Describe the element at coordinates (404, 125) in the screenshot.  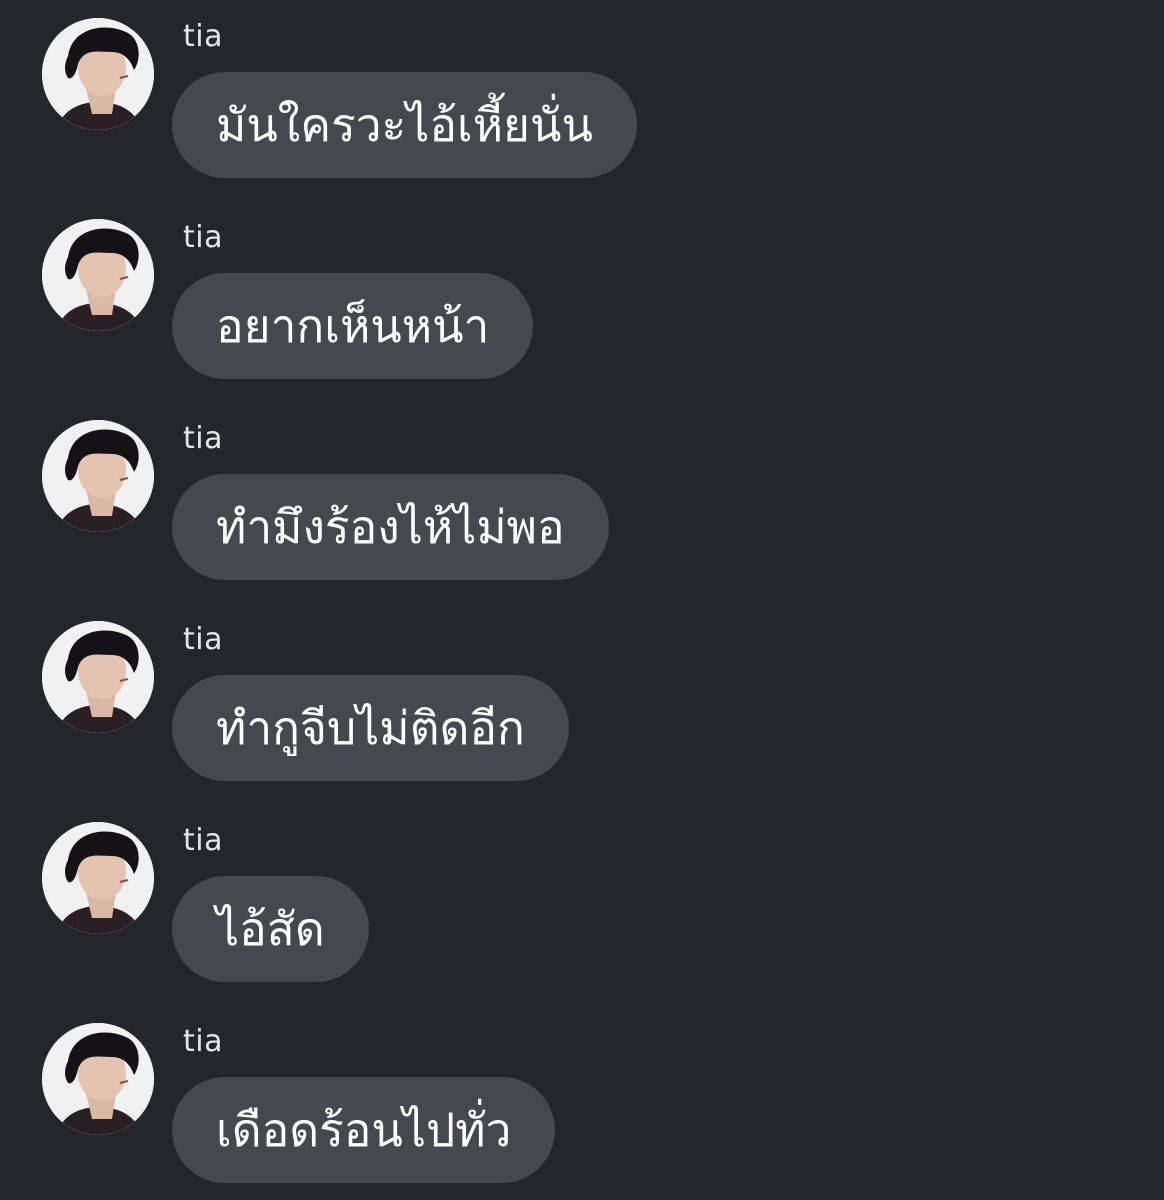
I see `message-bubble: มันใครวะไอ้เหี้ยนั่น` at that location.